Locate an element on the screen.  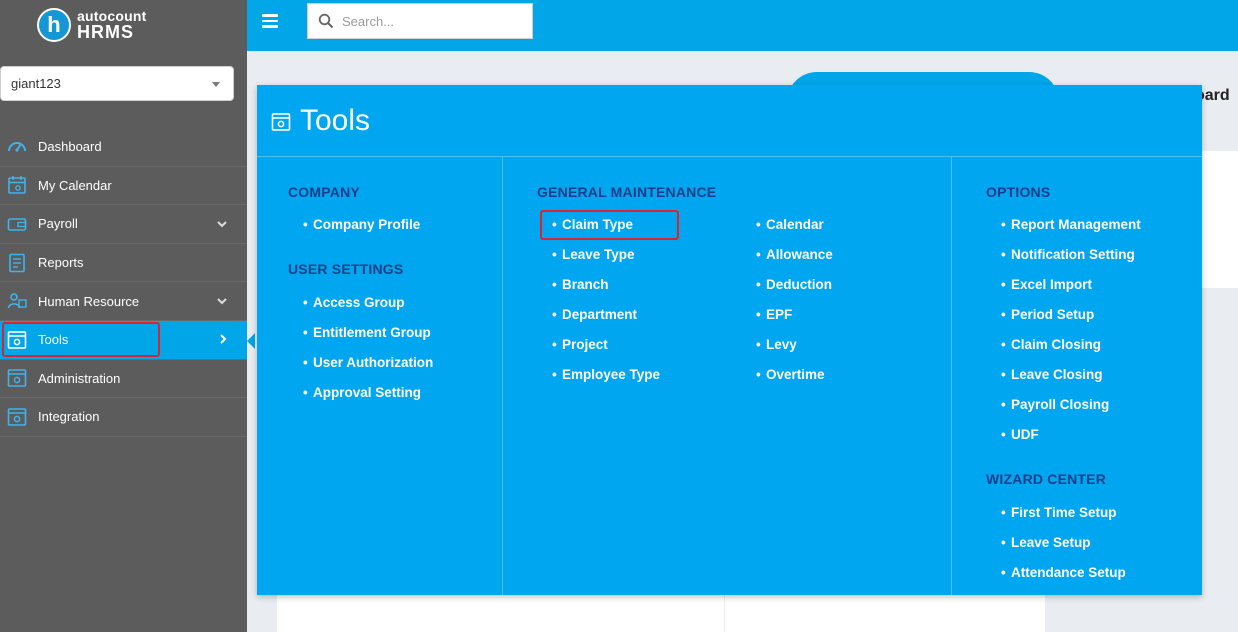
menu-link-leave-setup: Leave Setup is located at coordinates (1046, 542).